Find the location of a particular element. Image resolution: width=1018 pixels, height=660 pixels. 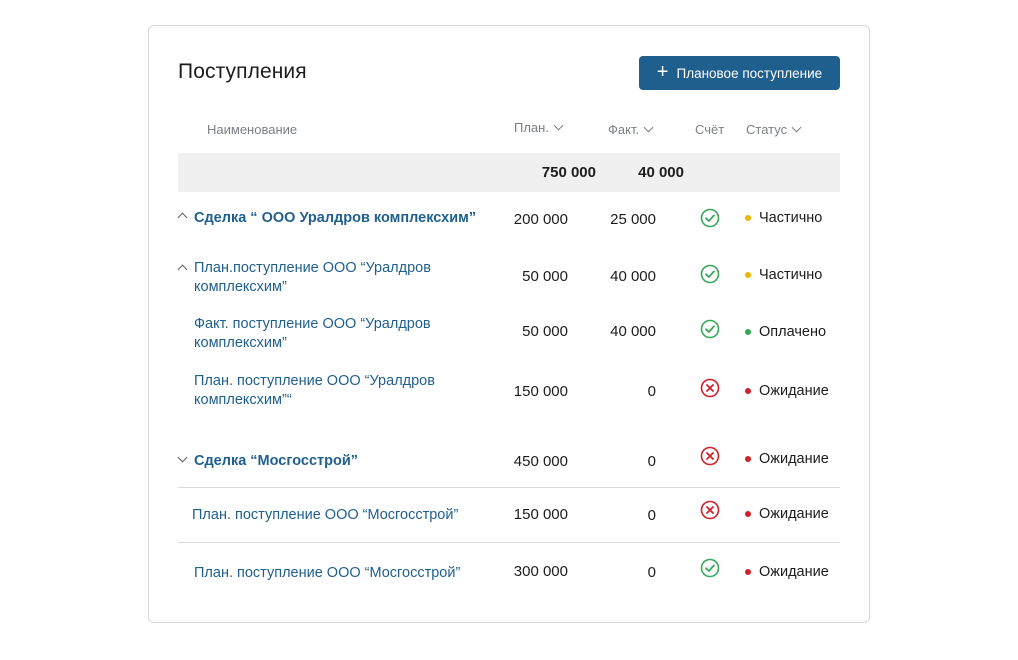

column-header-fact: Факт. is located at coordinates (631, 129).